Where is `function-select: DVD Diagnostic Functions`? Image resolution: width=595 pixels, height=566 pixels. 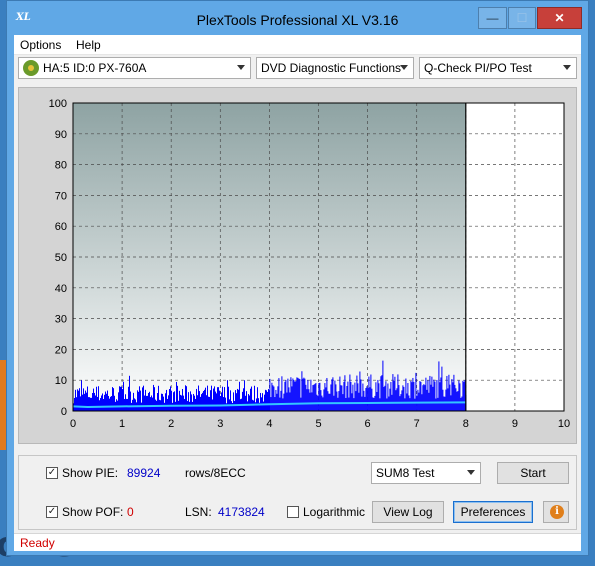 function-select: DVD Diagnostic Functions is located at coordinates (335, 68).